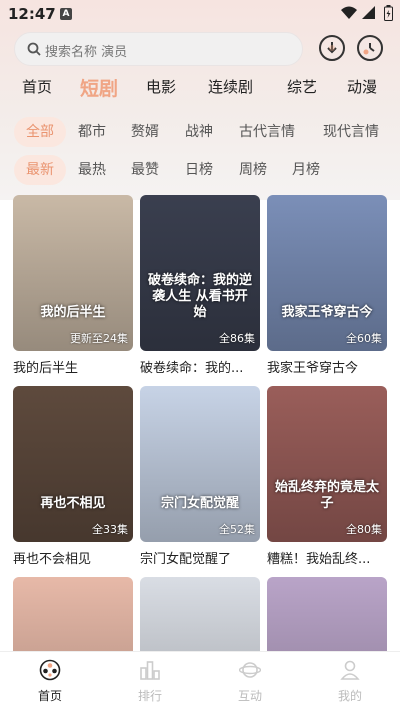 Image resolution: width=400 pixels, height=711 pixels. I want to click on chip-genre-modern-romance: 现代言情, so click(351, 132).